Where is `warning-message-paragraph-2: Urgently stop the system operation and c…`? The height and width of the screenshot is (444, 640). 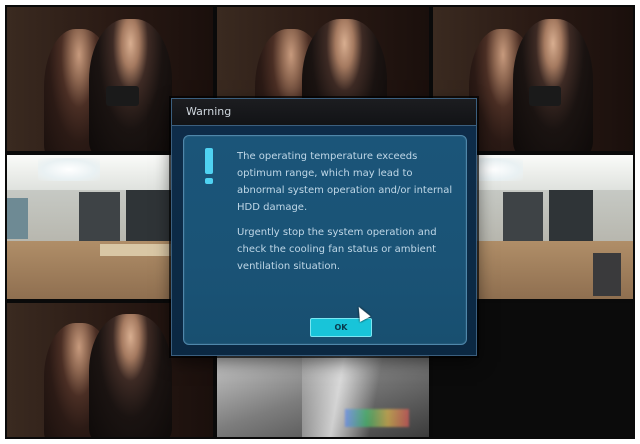
warning-message-paragraph-2: Urgently stop the system operation and c… is located at coordinates (337, 249).